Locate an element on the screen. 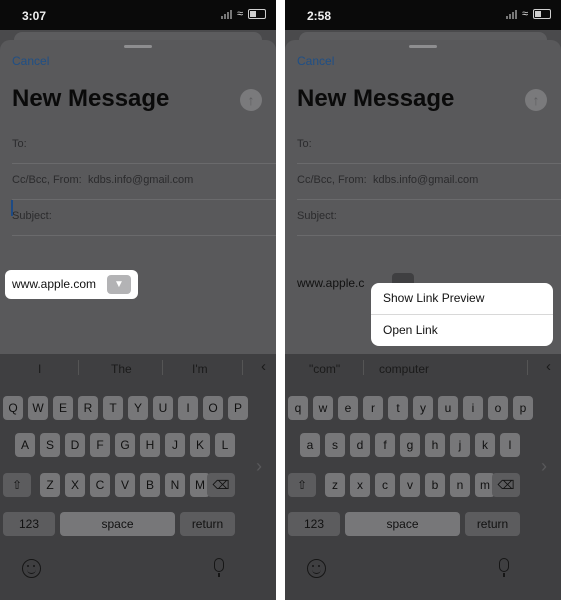 This screenshot has width=561, height=600. key-z: z is located at coordinates (335, 485).